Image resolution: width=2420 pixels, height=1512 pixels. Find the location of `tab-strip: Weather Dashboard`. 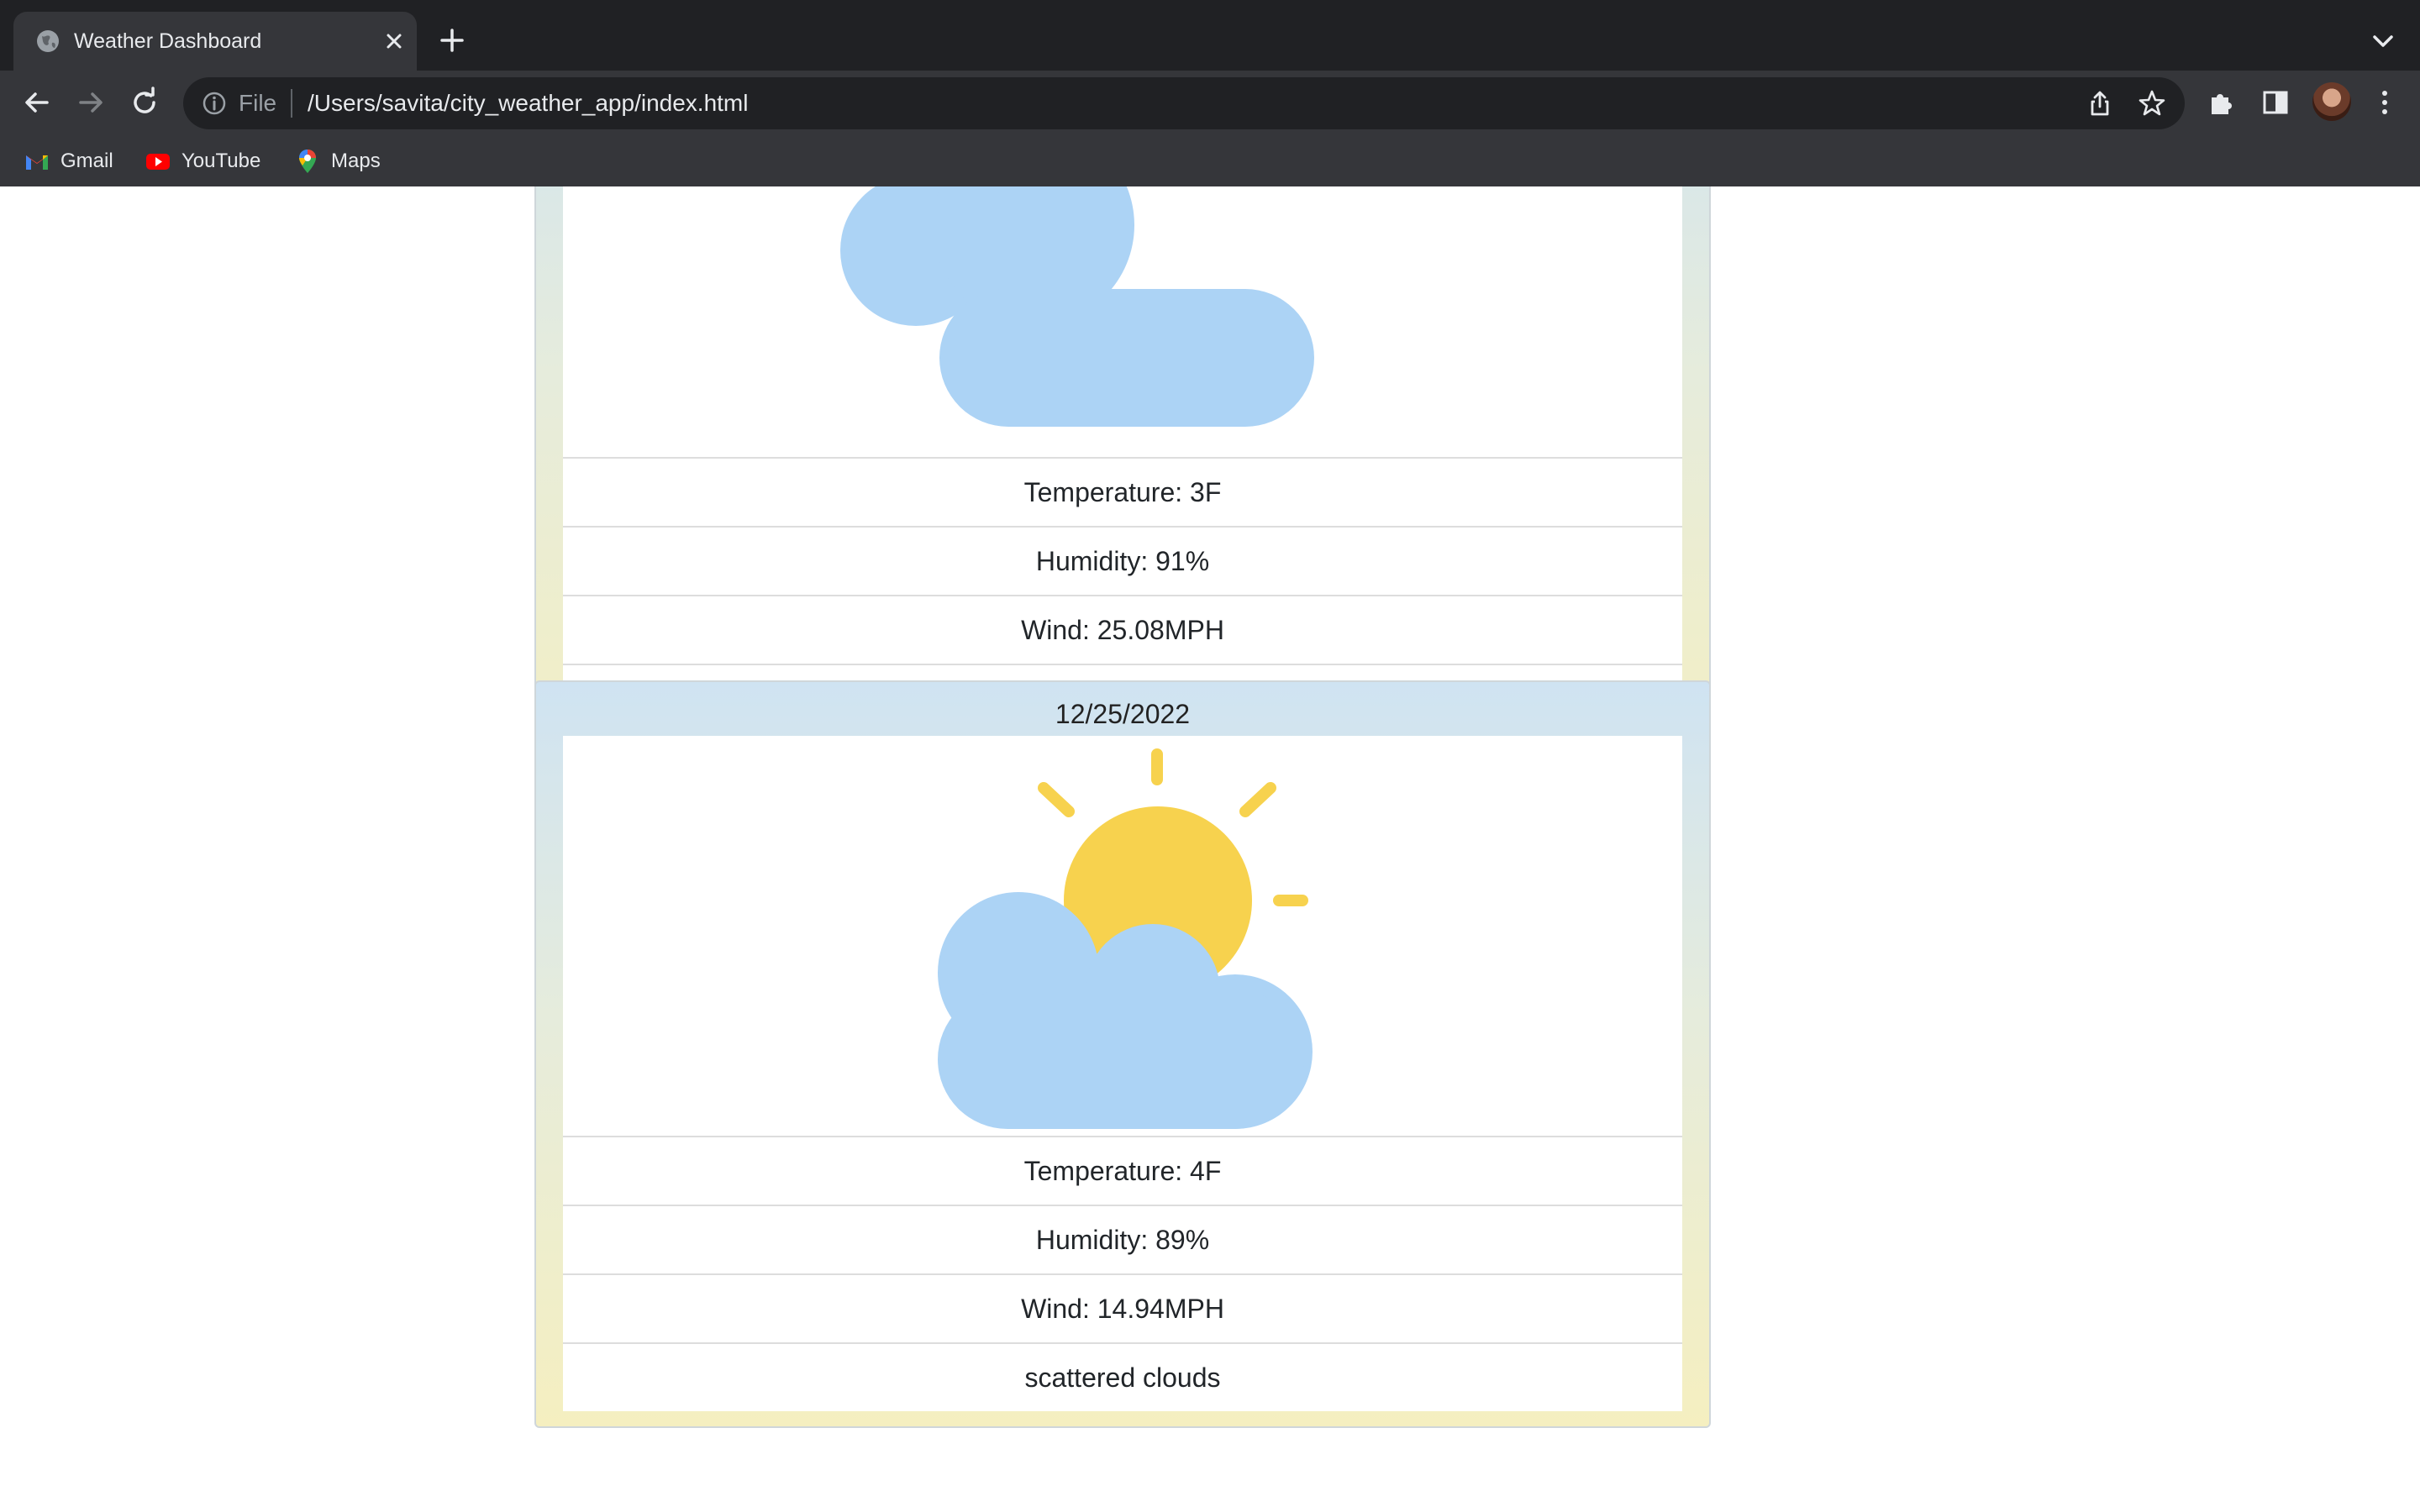

tab-strip: Weather Dashboard is located at coordinates (1210, 35).